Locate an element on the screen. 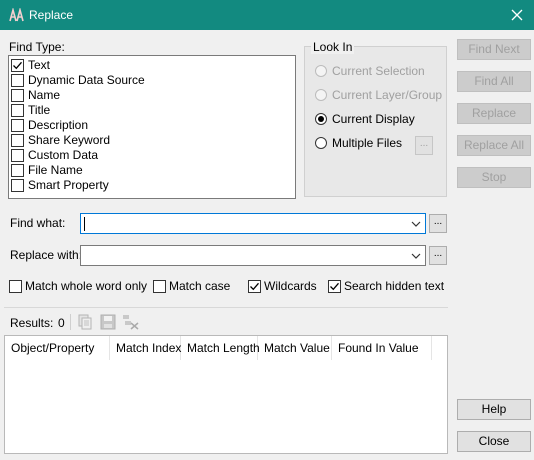 The image size is (534, 460). help-button: Help is located at coordinates (494, 409).